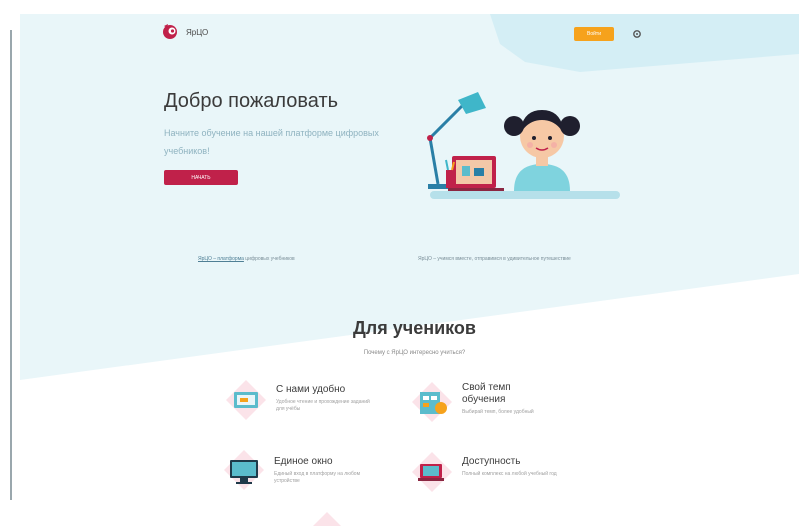  What do you see at coordinates (244, 470) in the screenshot?
I see `monitor-diamond-icon` at bounding box center [244, 470].